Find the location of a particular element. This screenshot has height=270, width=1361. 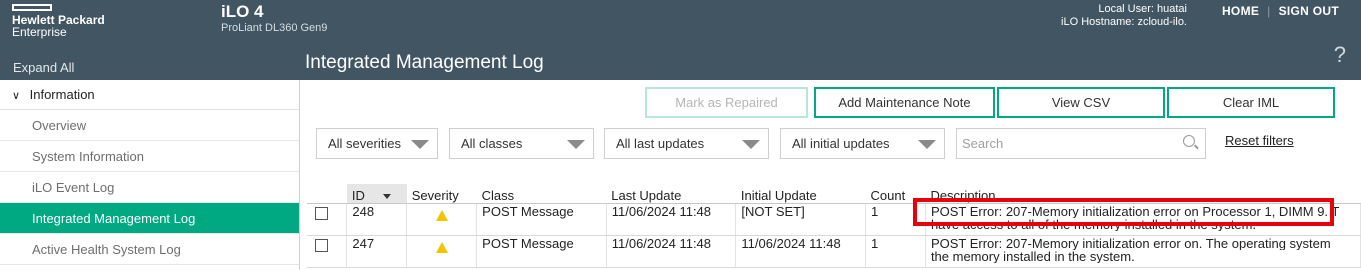

column-header-count: Count is located at coordinates (895, 194).